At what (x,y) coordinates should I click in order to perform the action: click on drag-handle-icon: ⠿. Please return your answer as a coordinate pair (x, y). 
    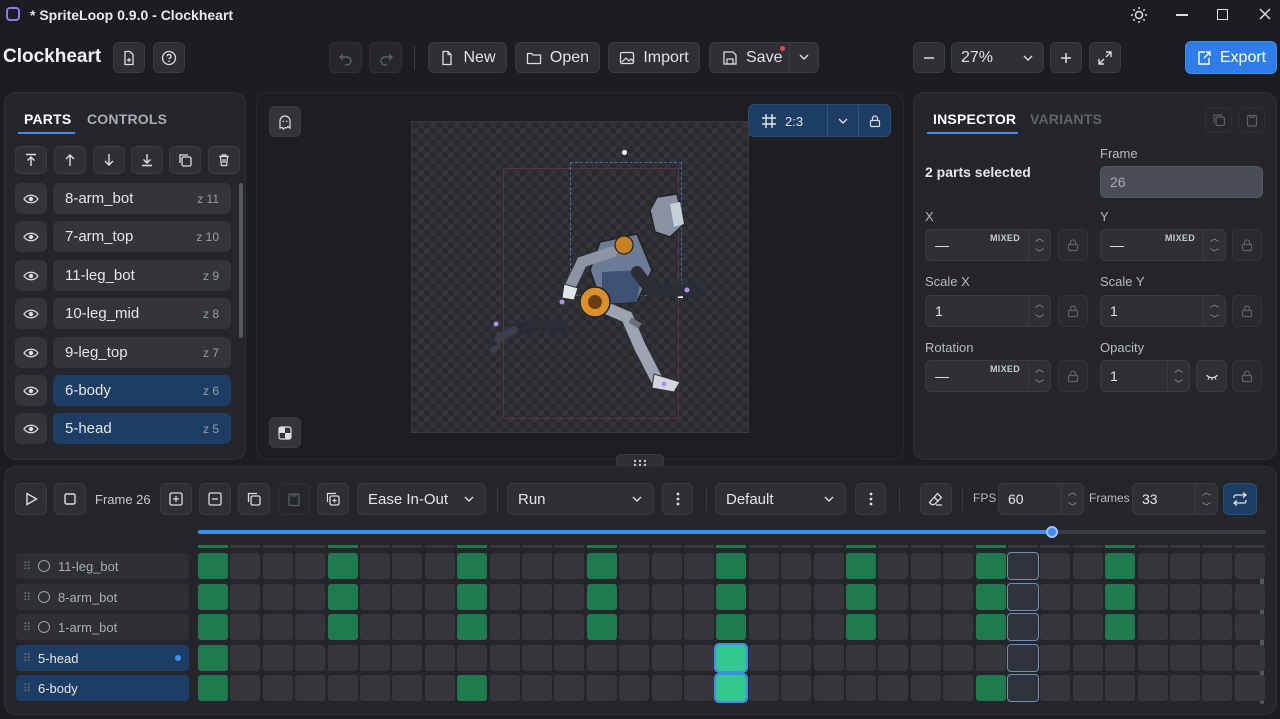
    Looking at the image, I should click on (27, 658).